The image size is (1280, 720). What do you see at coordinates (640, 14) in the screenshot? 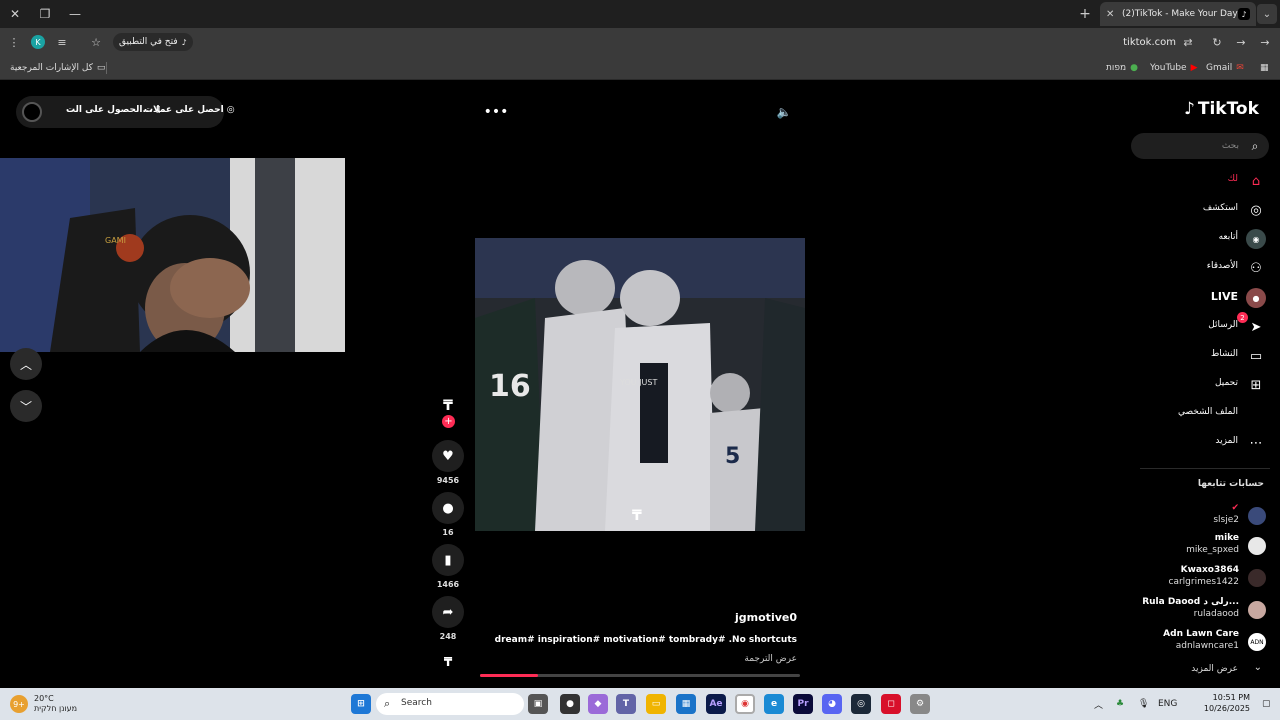
I see `tab-strip: ✕ ❐ — + ✕ (2)TikTok - Make Your Day ♪ ⌄` at bounding box center [640, 14].